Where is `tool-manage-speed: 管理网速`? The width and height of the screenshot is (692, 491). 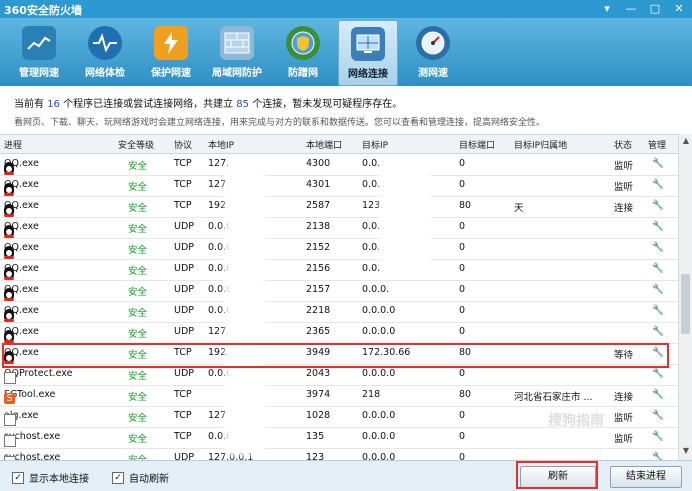
tool-manage-speed: 管理网速 is located at coordinates (39, 52).